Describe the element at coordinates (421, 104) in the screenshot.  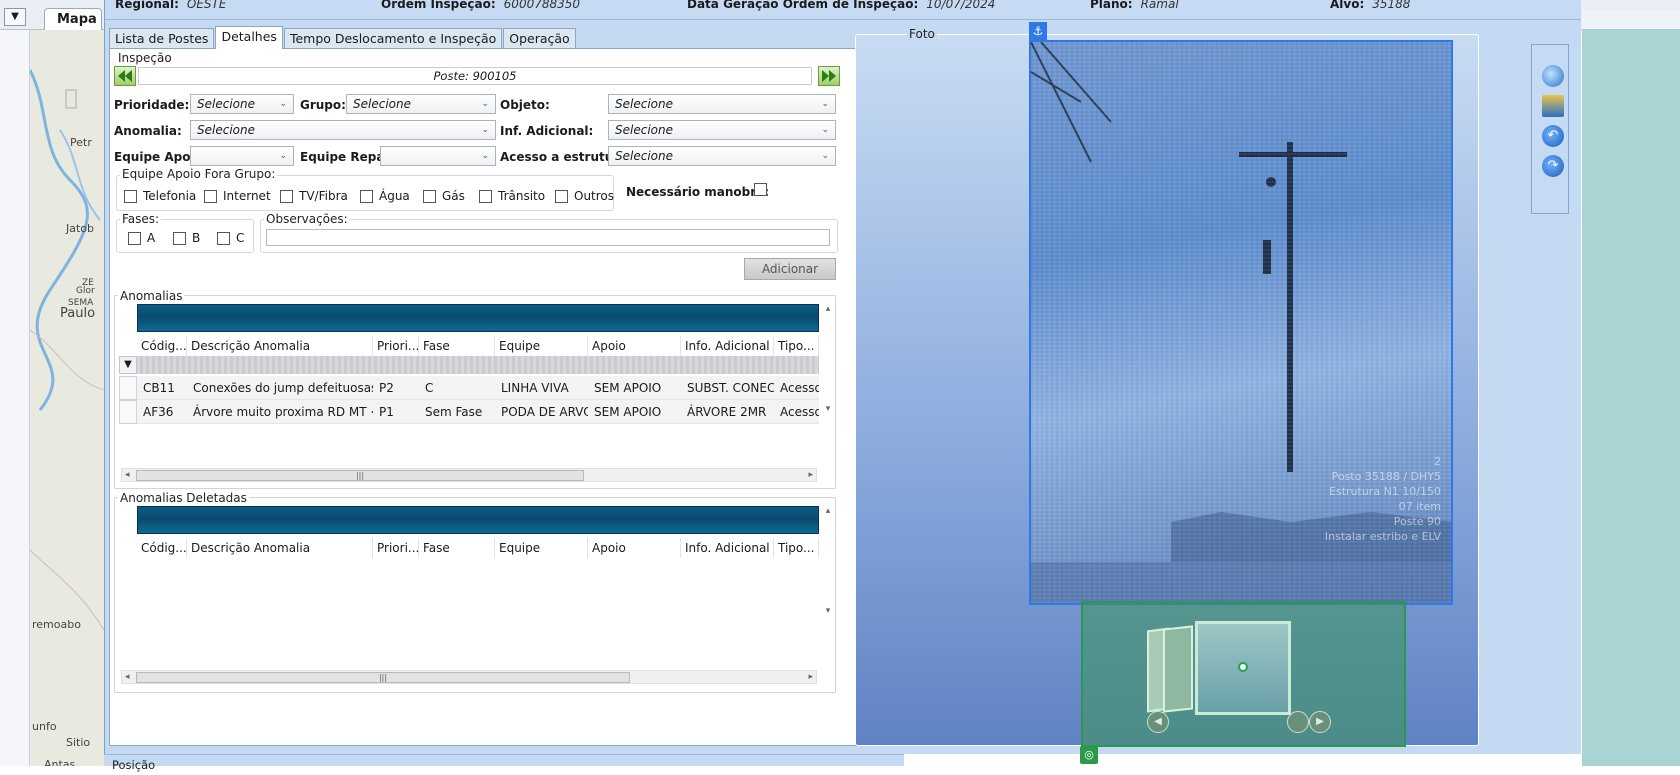
I see `grupo-select: Selecione ⌄` at that location.